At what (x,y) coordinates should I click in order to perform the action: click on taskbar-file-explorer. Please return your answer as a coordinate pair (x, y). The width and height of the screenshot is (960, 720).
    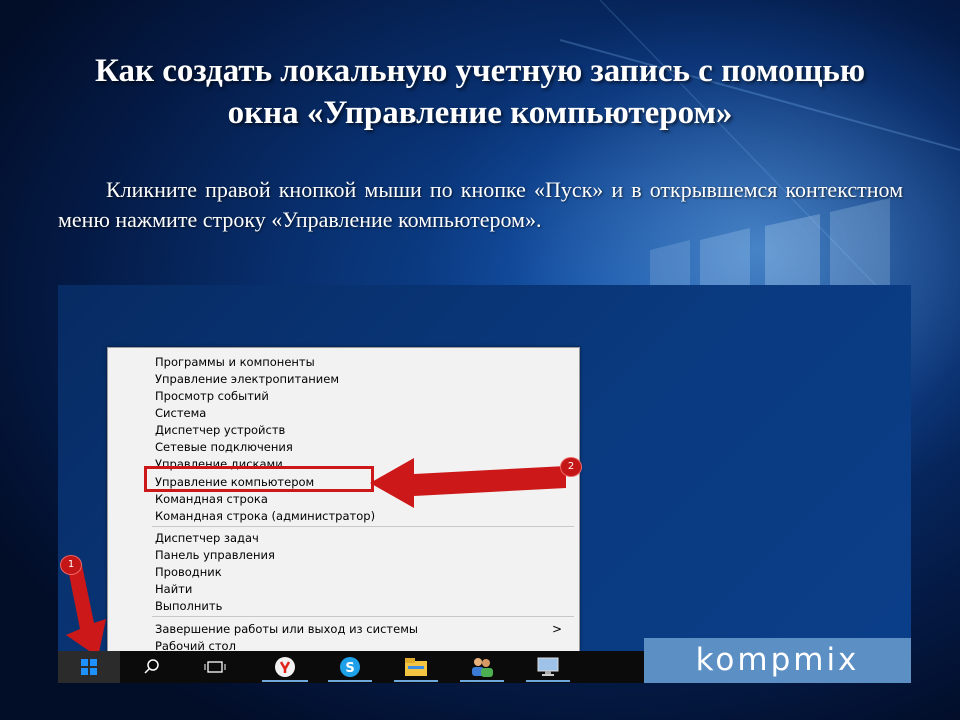
    Looking at the image, I should click on (416, 667).